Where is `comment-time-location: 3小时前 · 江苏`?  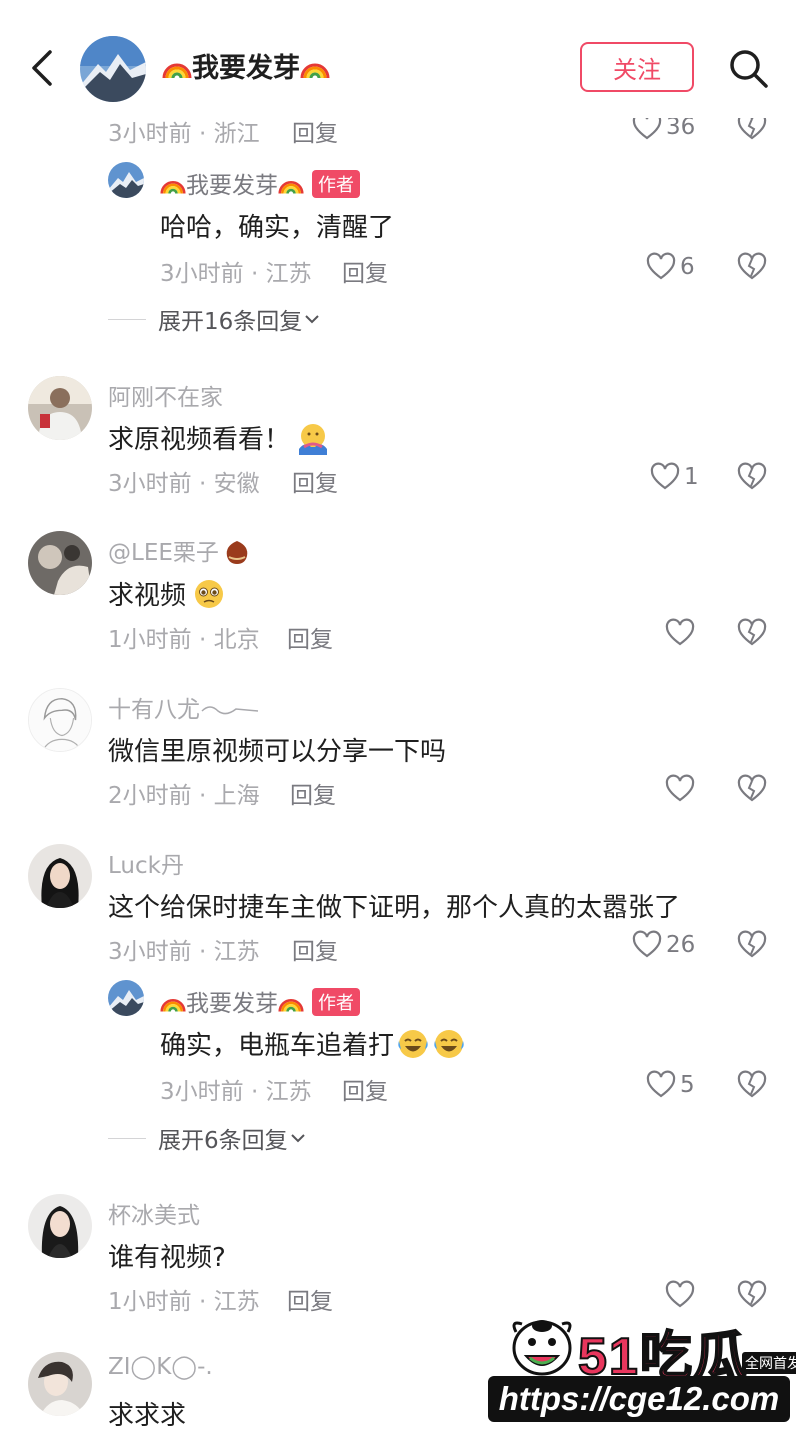
comment-time-location: 3小时前 · 江苏 is located at coordinates (184, 952).